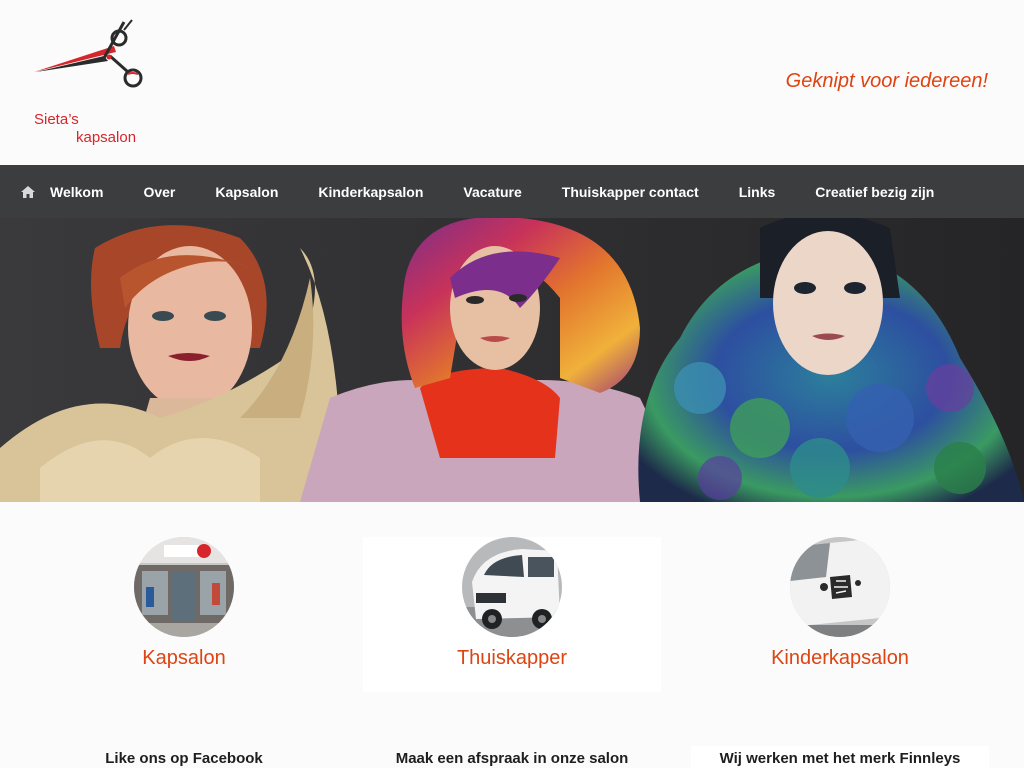 The image size is (1024, 768). What do you see at coordinates (630, 192) in the screenshot?
I see `nav-item-thuiskapper-contact: Thuiskapper contact` at bounding box center [630, 192].